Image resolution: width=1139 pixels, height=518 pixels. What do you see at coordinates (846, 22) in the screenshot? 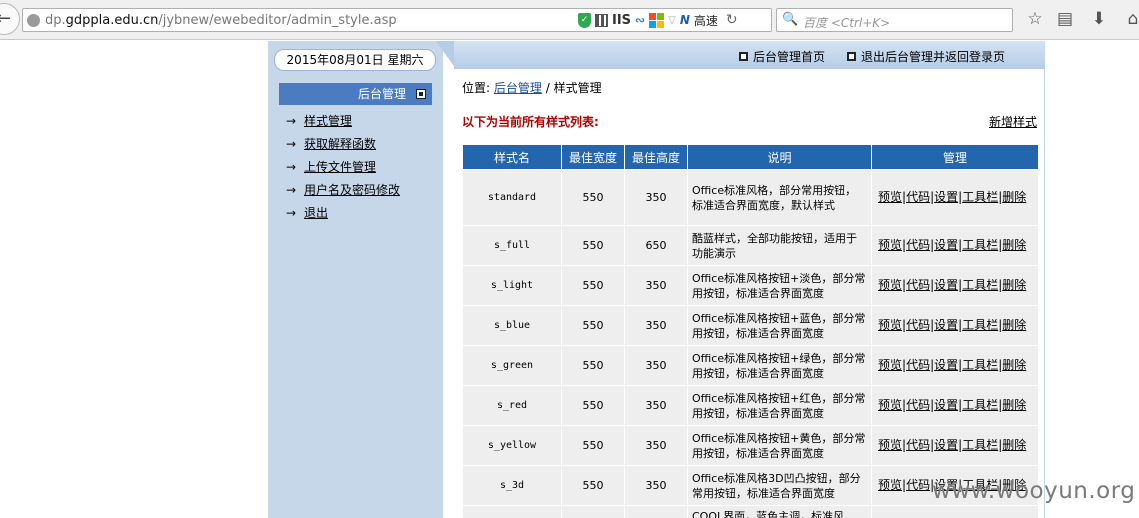
I see `search-input: 百度 <Ctrl+K>` at bounding box center [846, 22].